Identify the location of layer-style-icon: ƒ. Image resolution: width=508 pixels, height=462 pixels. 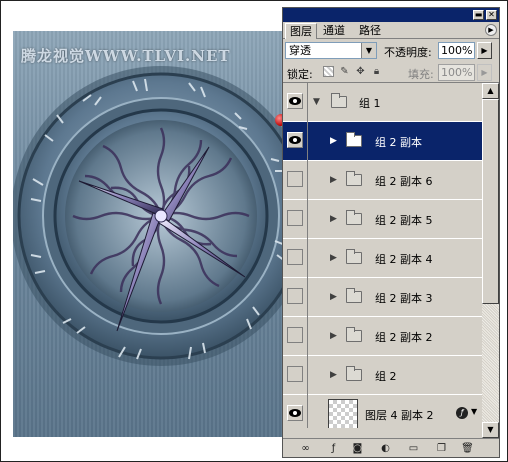
(333, 448).